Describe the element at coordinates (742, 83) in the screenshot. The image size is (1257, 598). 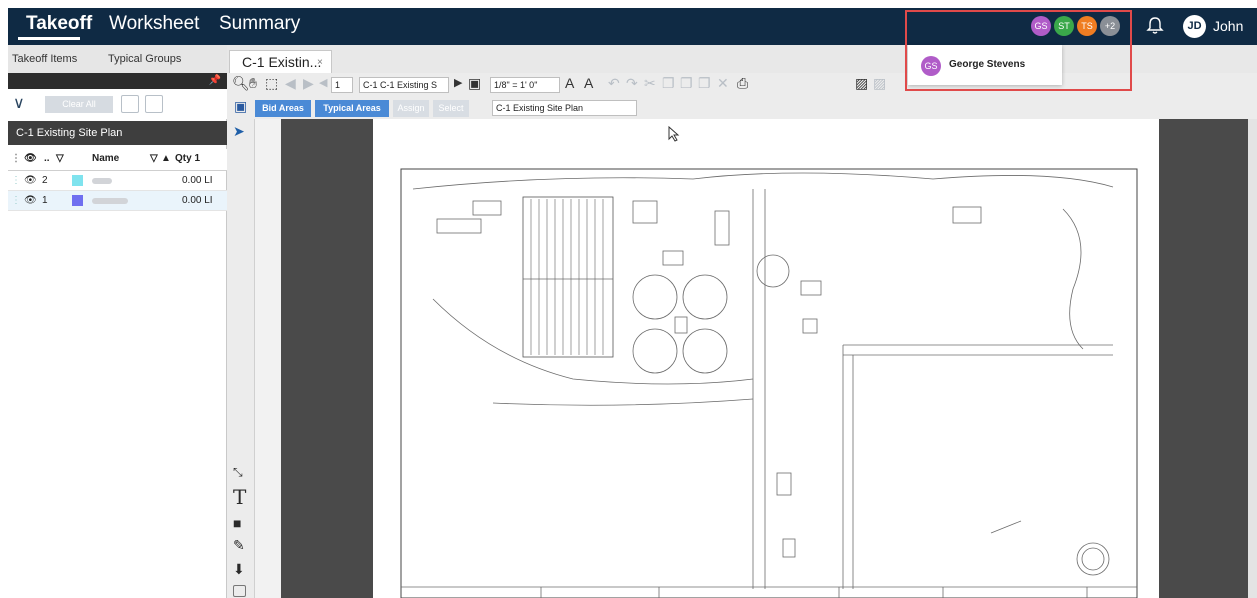
I see `print-icon: ⎙` at that location.